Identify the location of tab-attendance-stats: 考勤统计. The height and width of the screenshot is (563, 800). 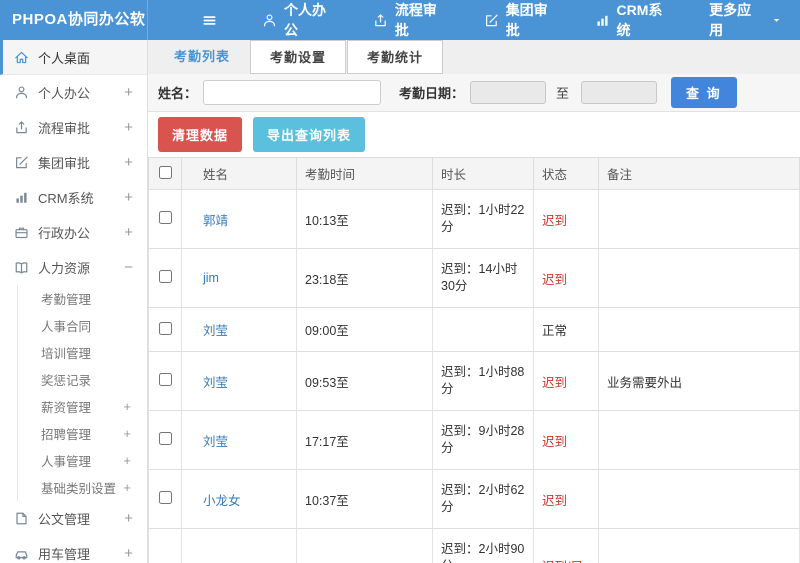
(395, 57).